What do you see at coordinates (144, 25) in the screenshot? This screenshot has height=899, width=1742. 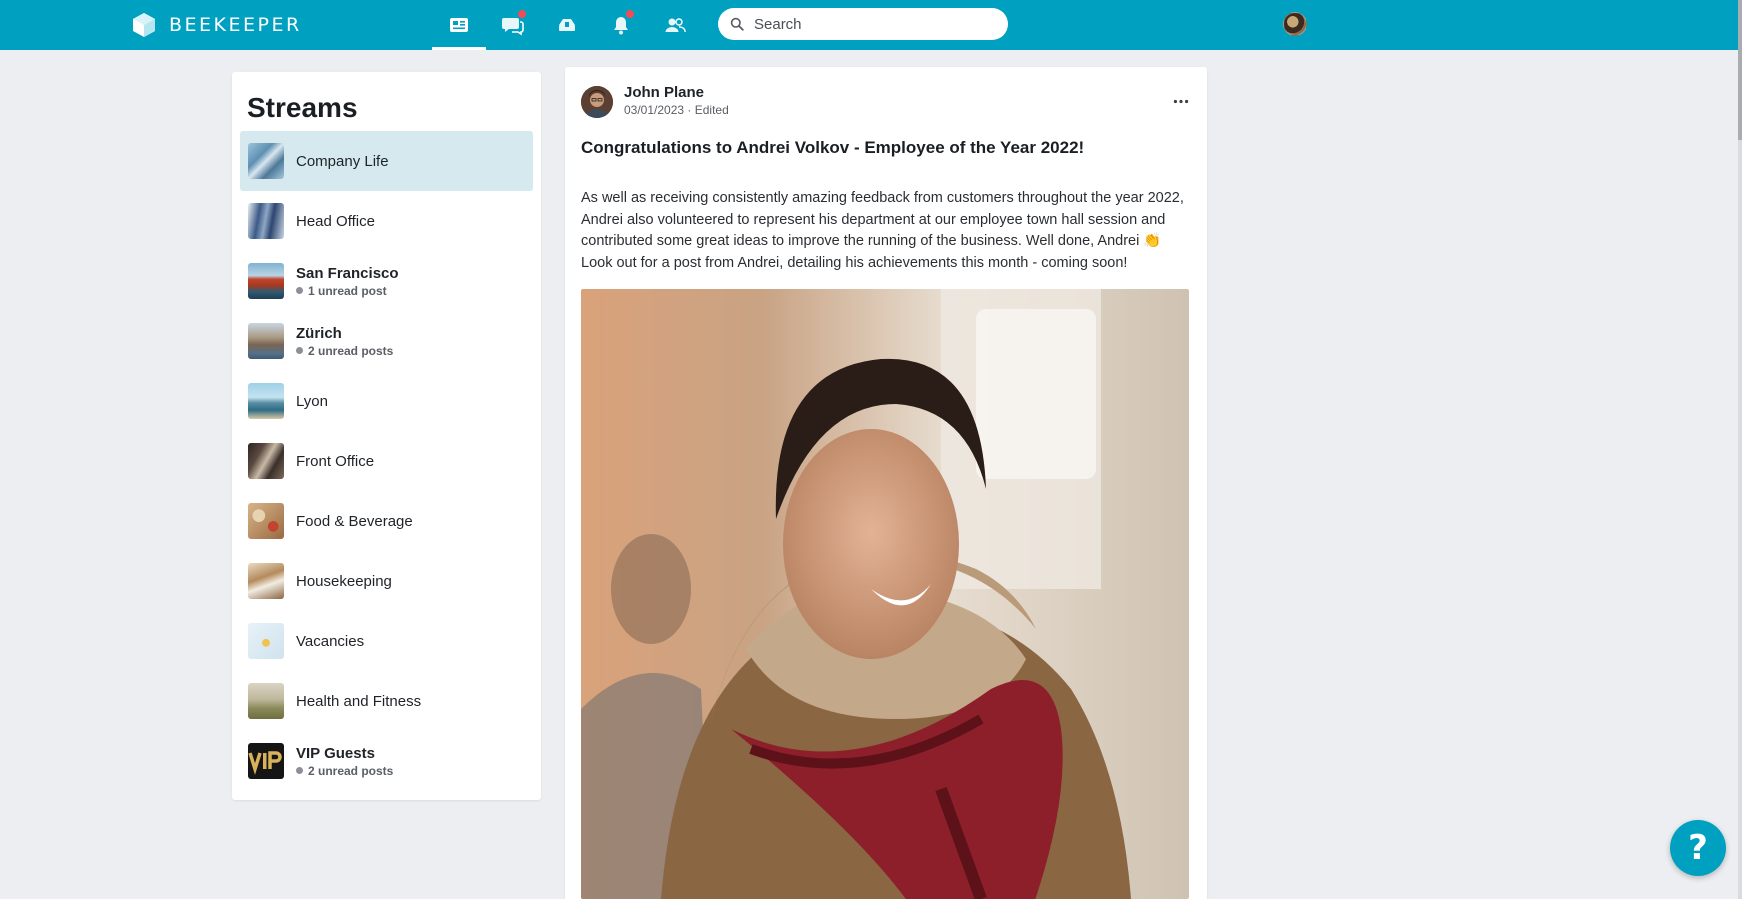 I see `beekeeper-logo-icon` at bounding box center [144, 25].